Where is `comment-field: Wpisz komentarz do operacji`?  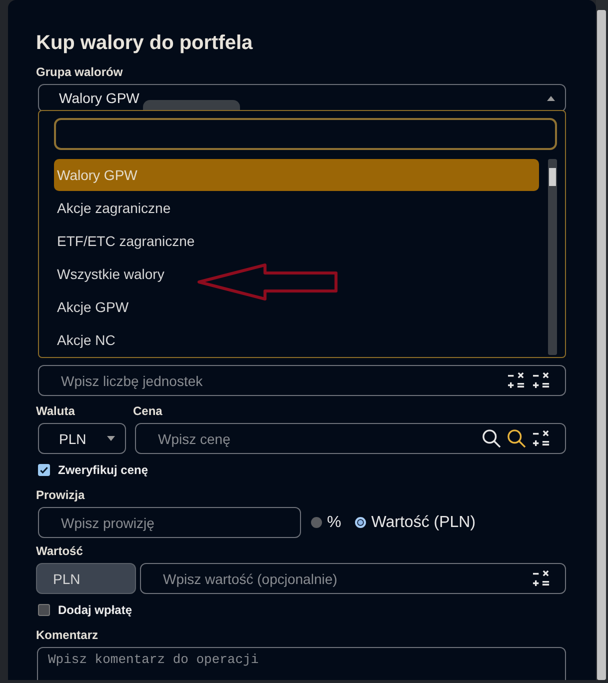
comment-field: Wpisz komentarz do operacji is located at coordinates (301, 663).